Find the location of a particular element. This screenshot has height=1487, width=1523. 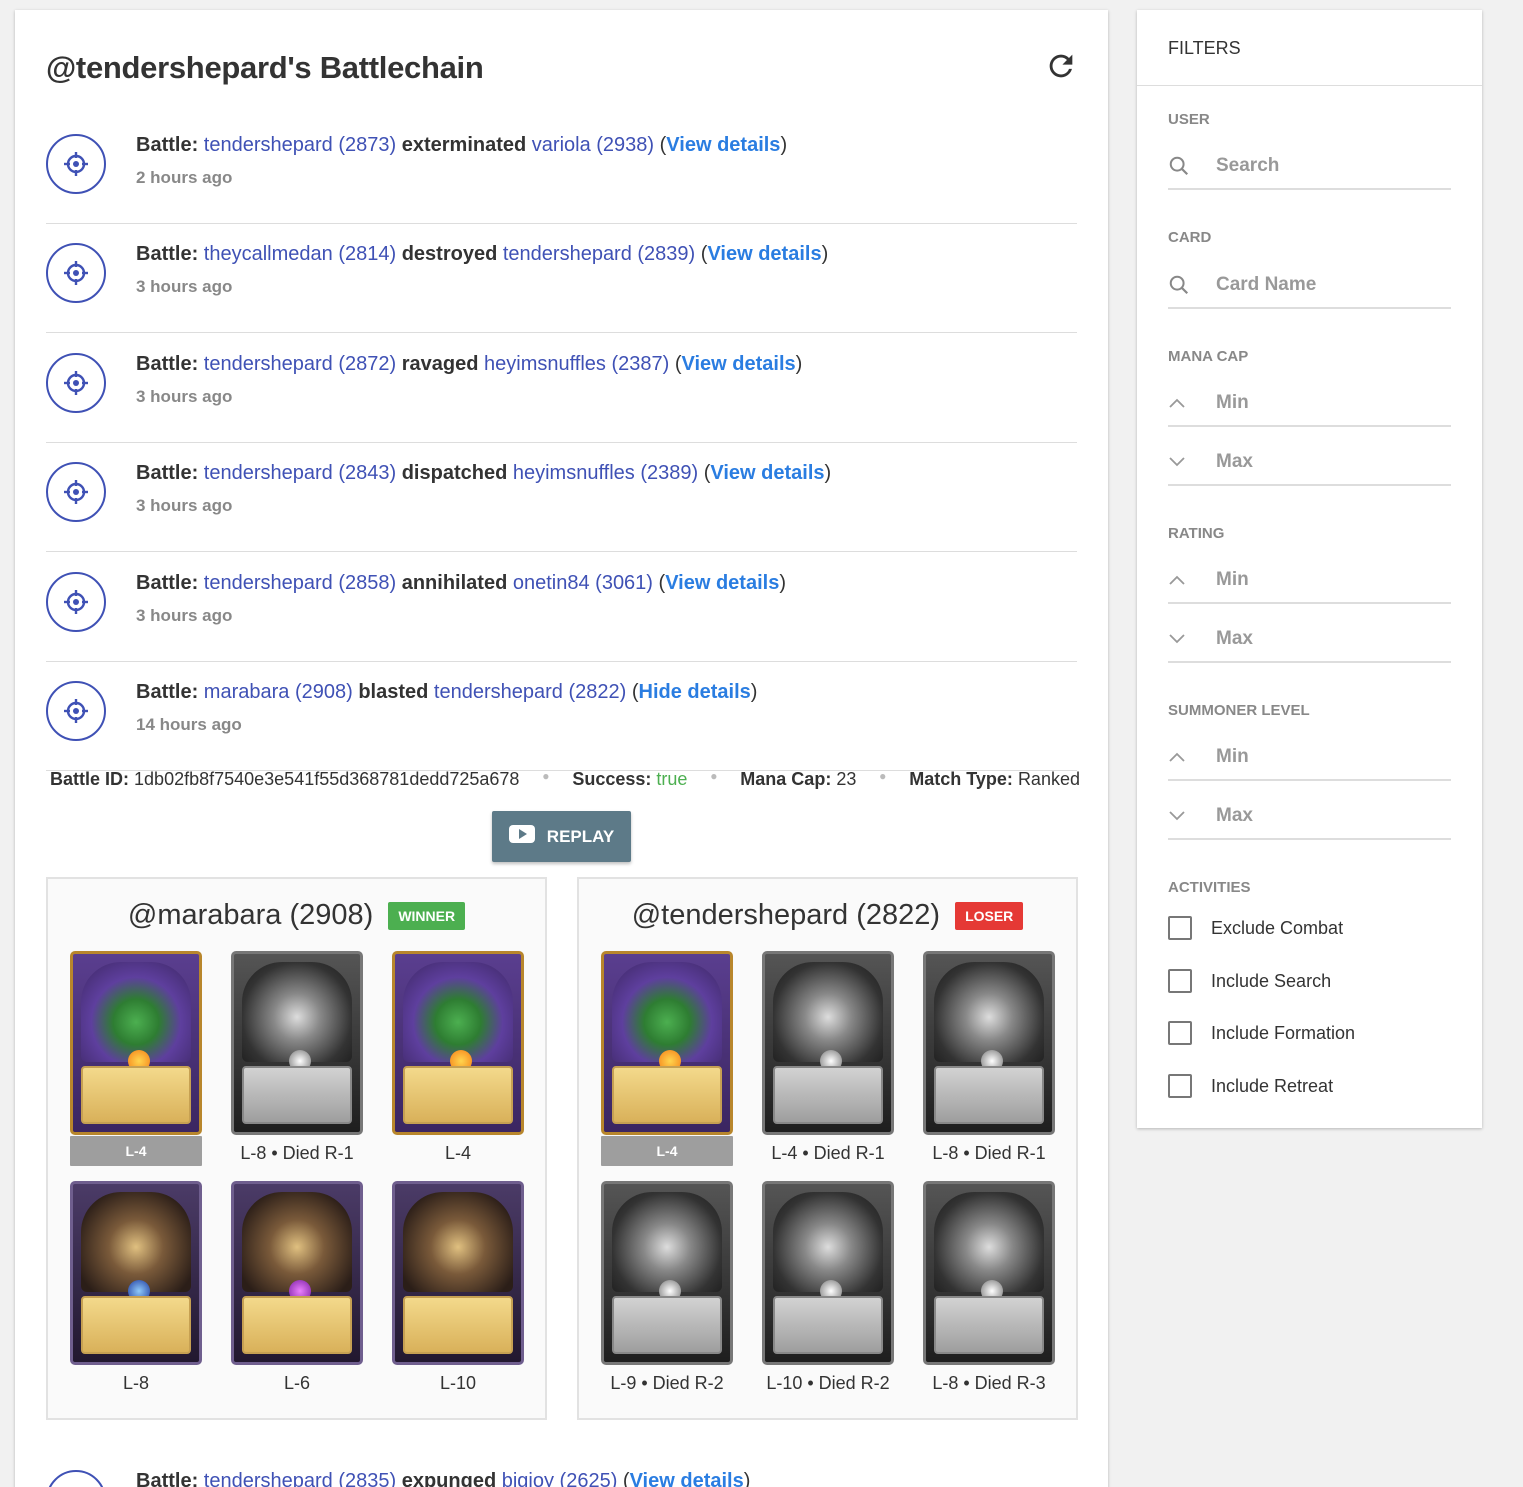

summoner-level-min-placeholder: Min is located at coordinates (1232, 756).